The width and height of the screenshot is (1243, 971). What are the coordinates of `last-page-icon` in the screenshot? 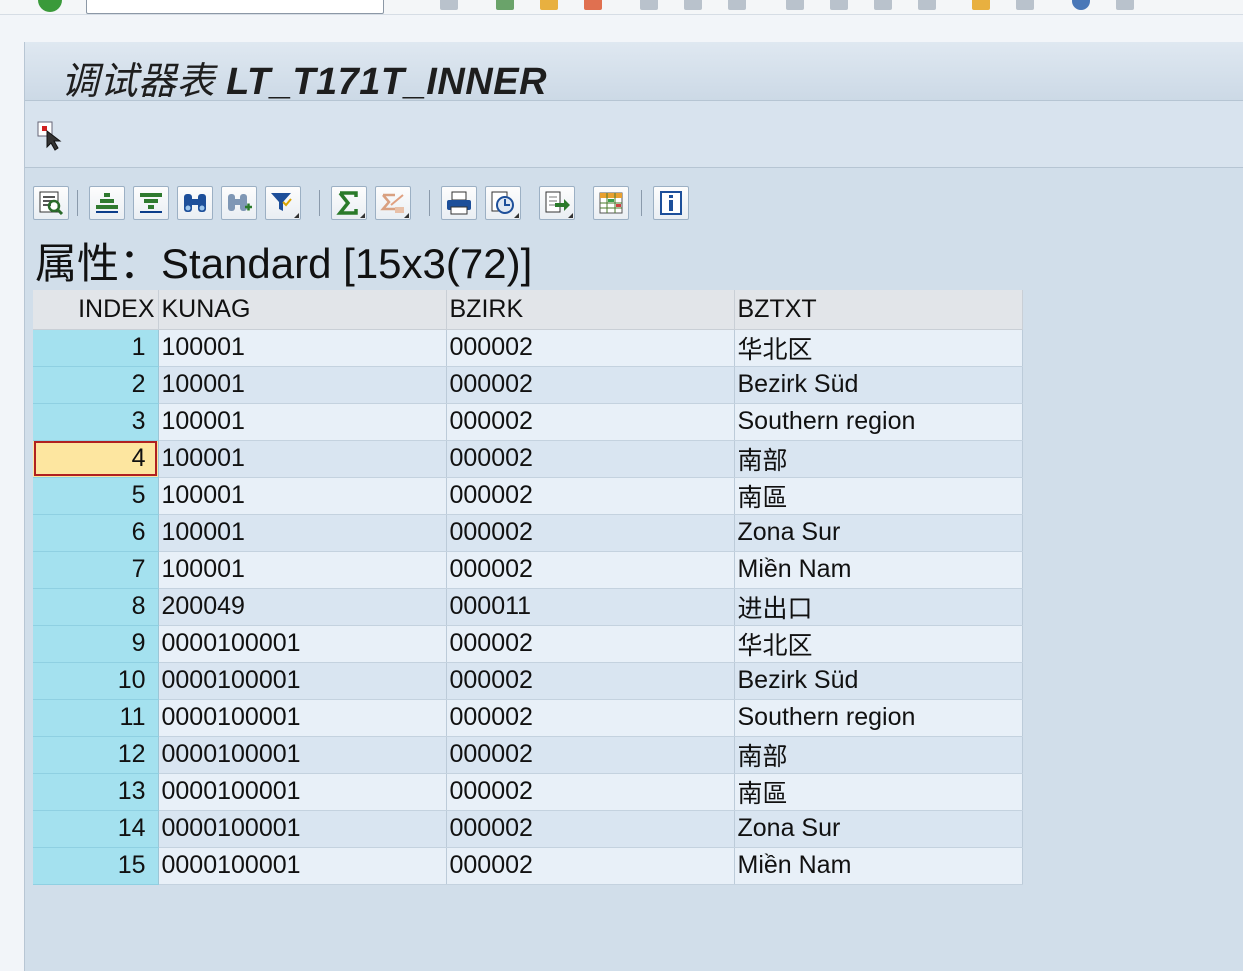 It's located at (927, 5).